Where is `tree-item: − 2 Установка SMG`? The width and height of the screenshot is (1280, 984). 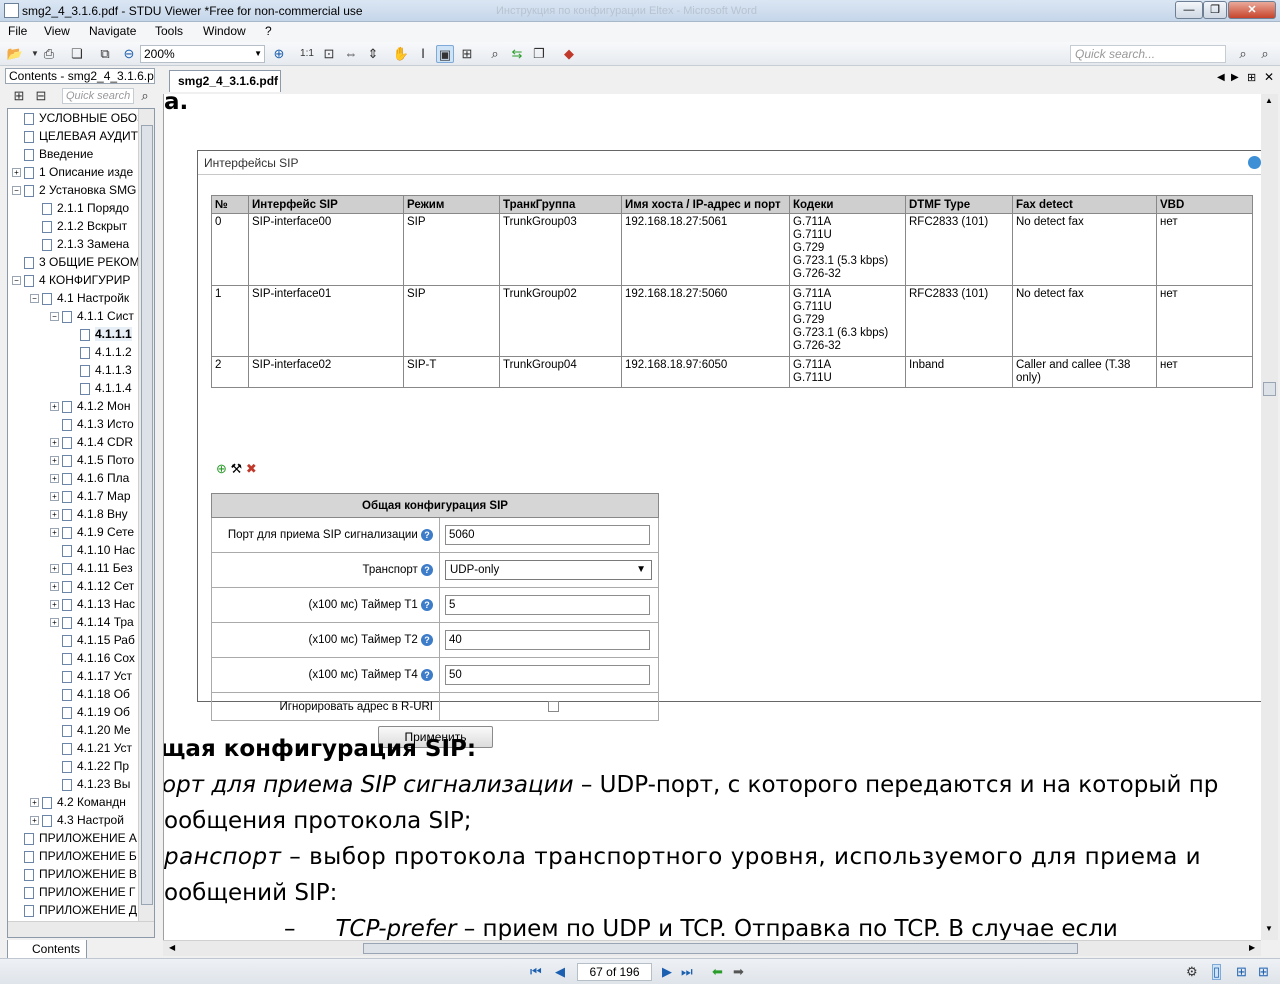
tree-item: − 2 Установка SMG is located at coordinates (74, 190).